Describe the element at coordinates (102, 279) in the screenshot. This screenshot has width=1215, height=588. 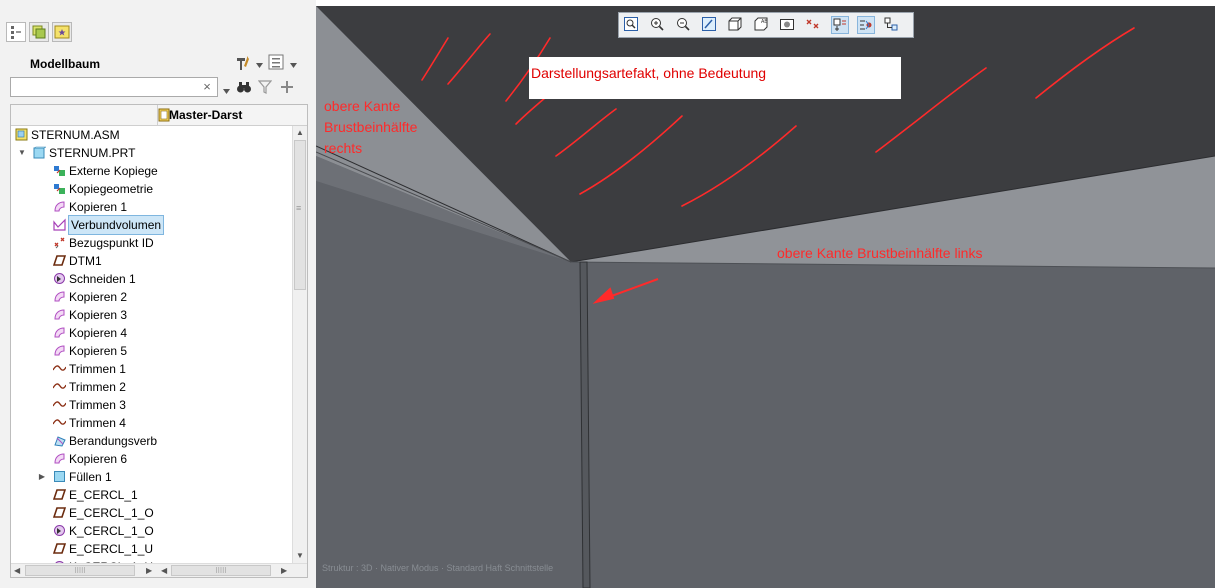
I see `tree-item-label: Schneiden 1` at that location.